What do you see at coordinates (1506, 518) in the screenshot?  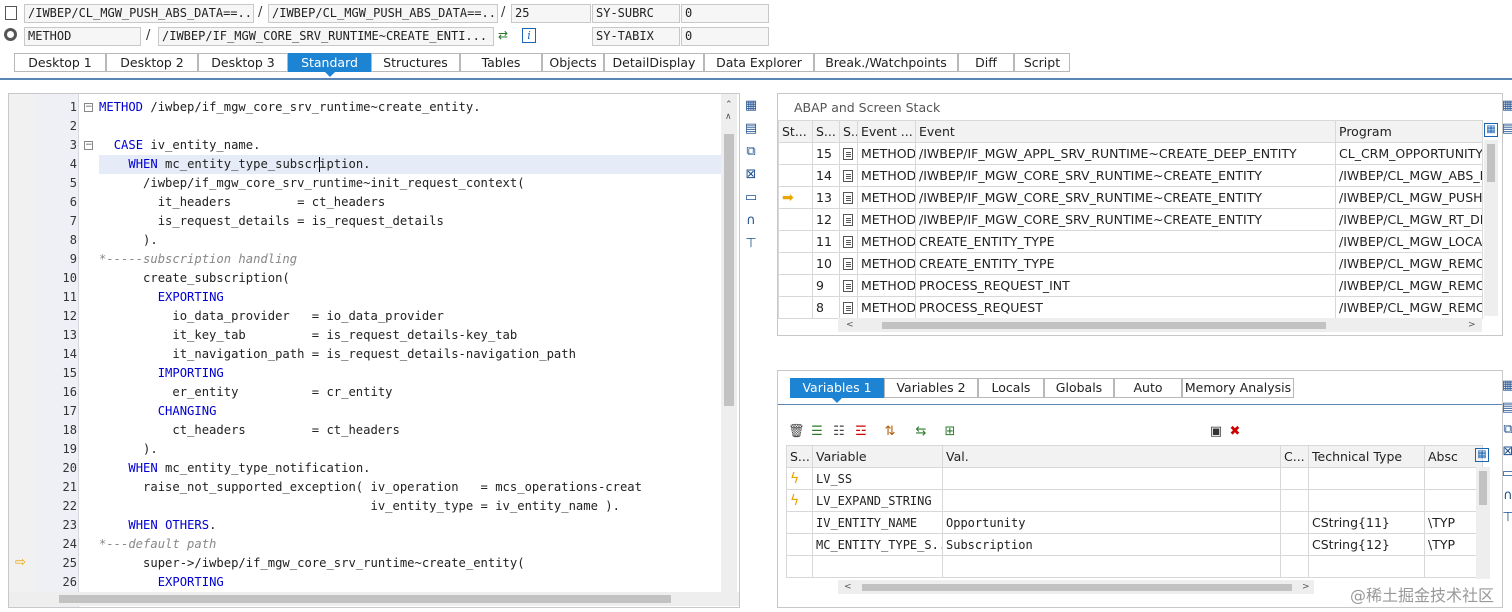 I see `tool-icon: ⊤` at bounding box center [1506, 518].